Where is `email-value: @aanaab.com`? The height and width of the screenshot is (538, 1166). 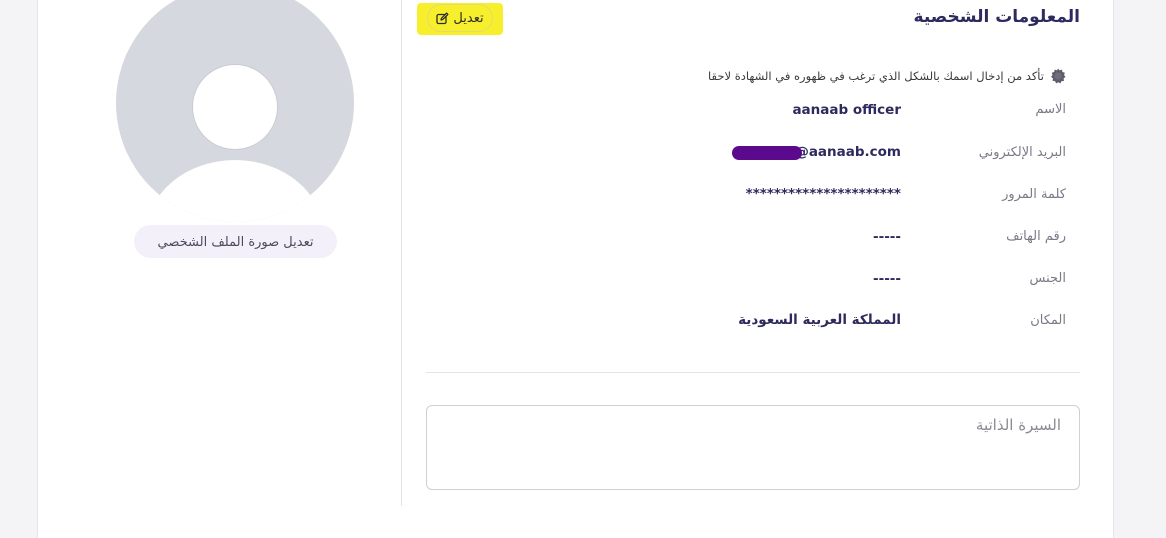 email-value: @aanaab.com is located at coordinates (848, 152).